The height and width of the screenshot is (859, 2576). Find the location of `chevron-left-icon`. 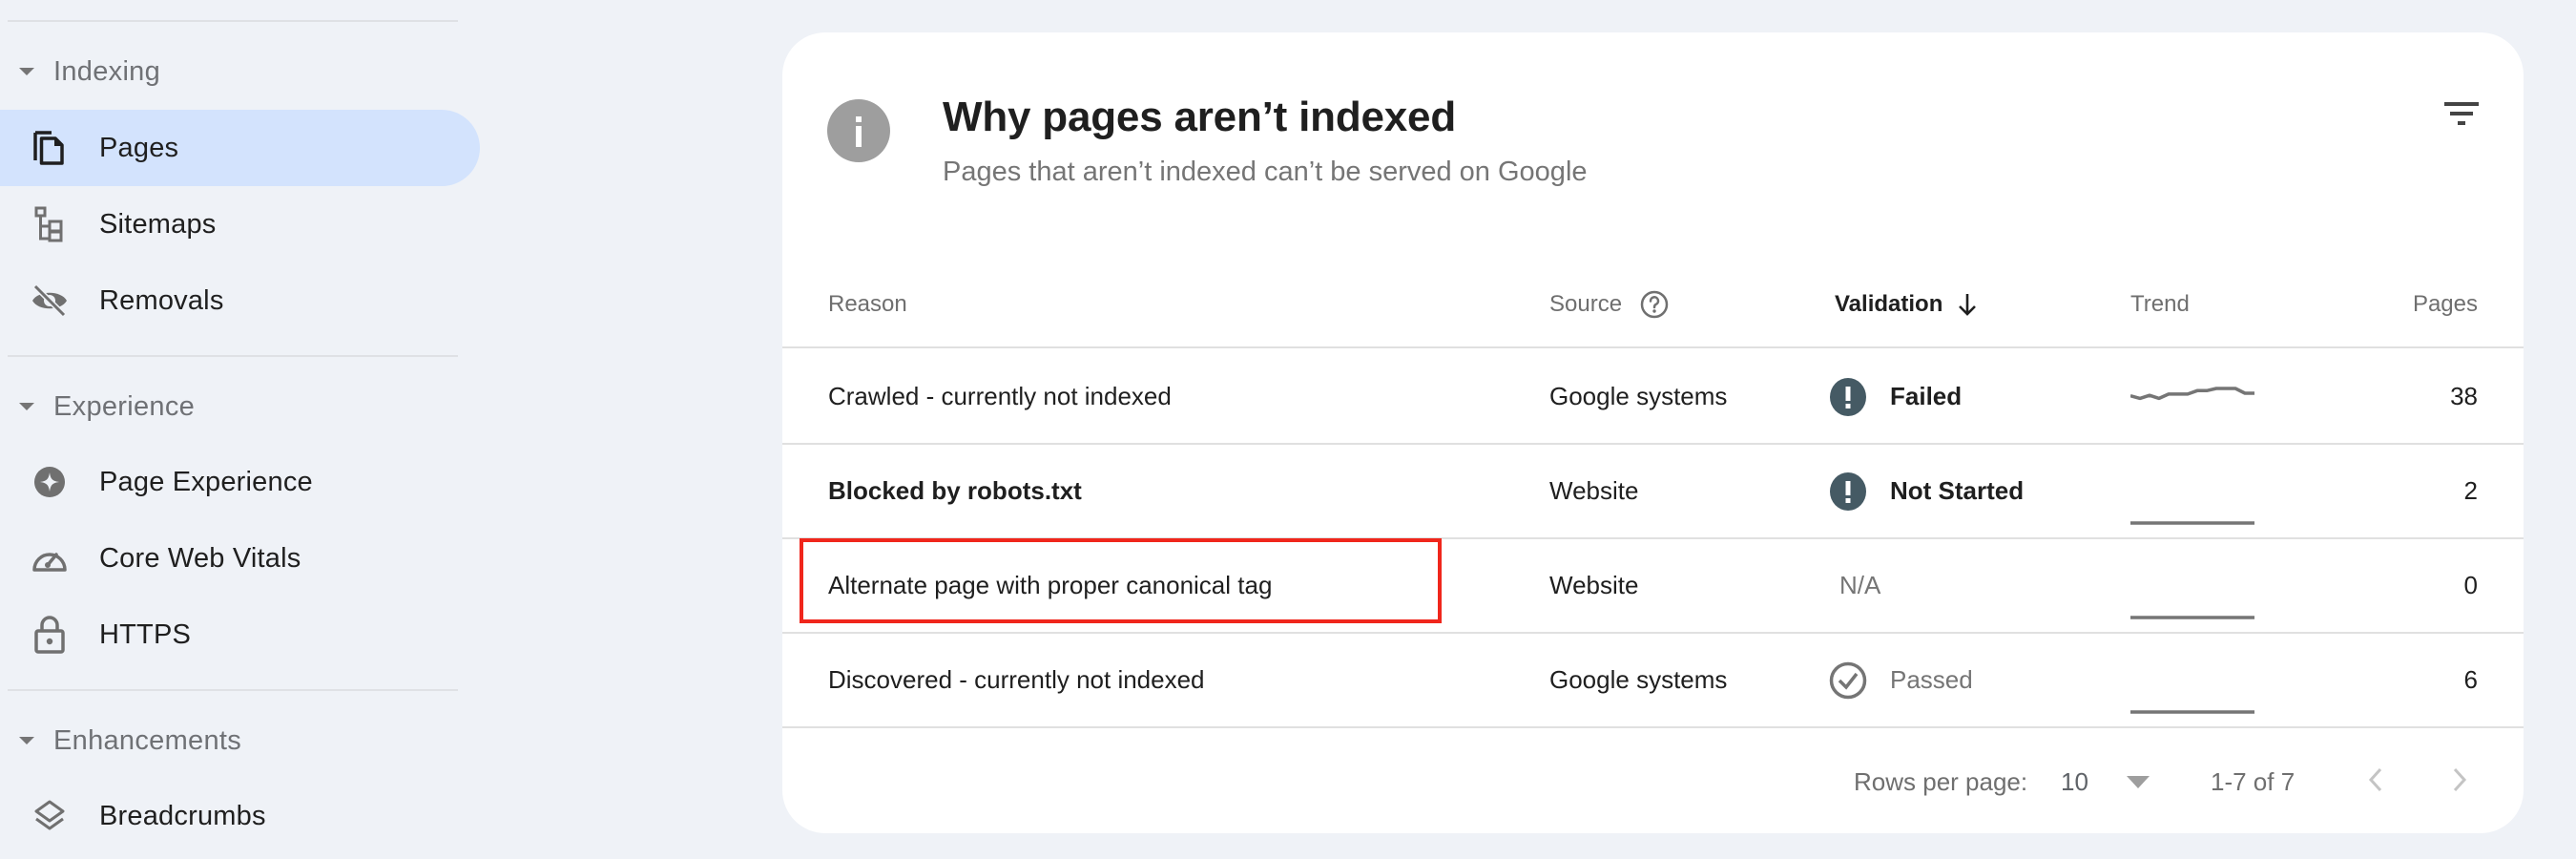

chevron-left-icon is located at coordinates (2375, 782).